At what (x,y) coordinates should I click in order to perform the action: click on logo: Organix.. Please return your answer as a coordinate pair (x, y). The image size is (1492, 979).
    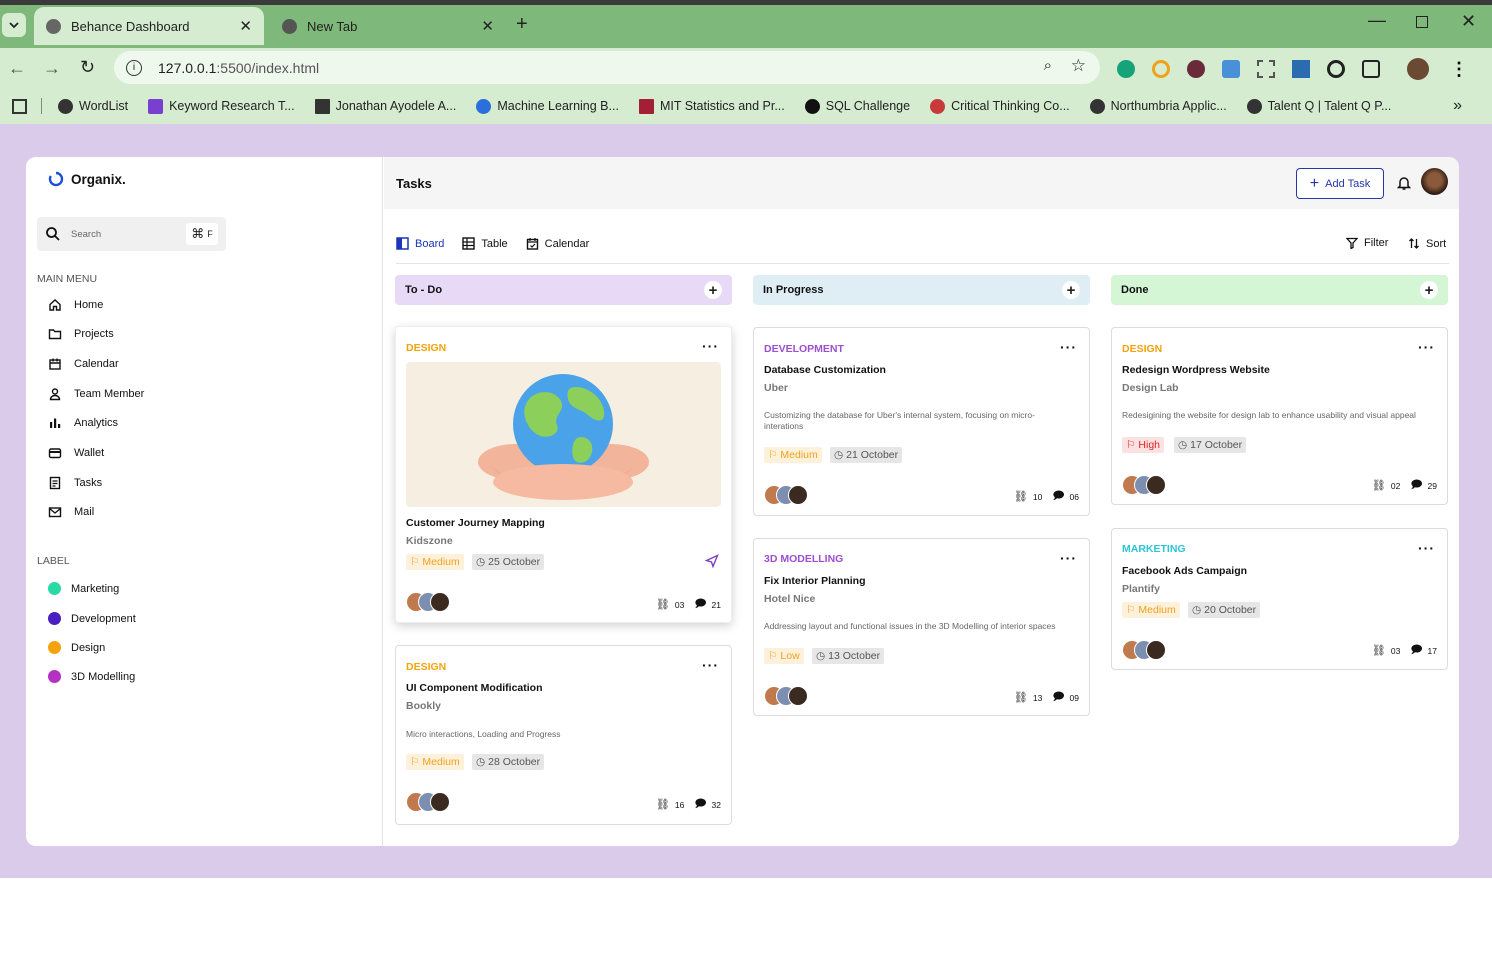
    Looking at the image, I should click on (87, 179).